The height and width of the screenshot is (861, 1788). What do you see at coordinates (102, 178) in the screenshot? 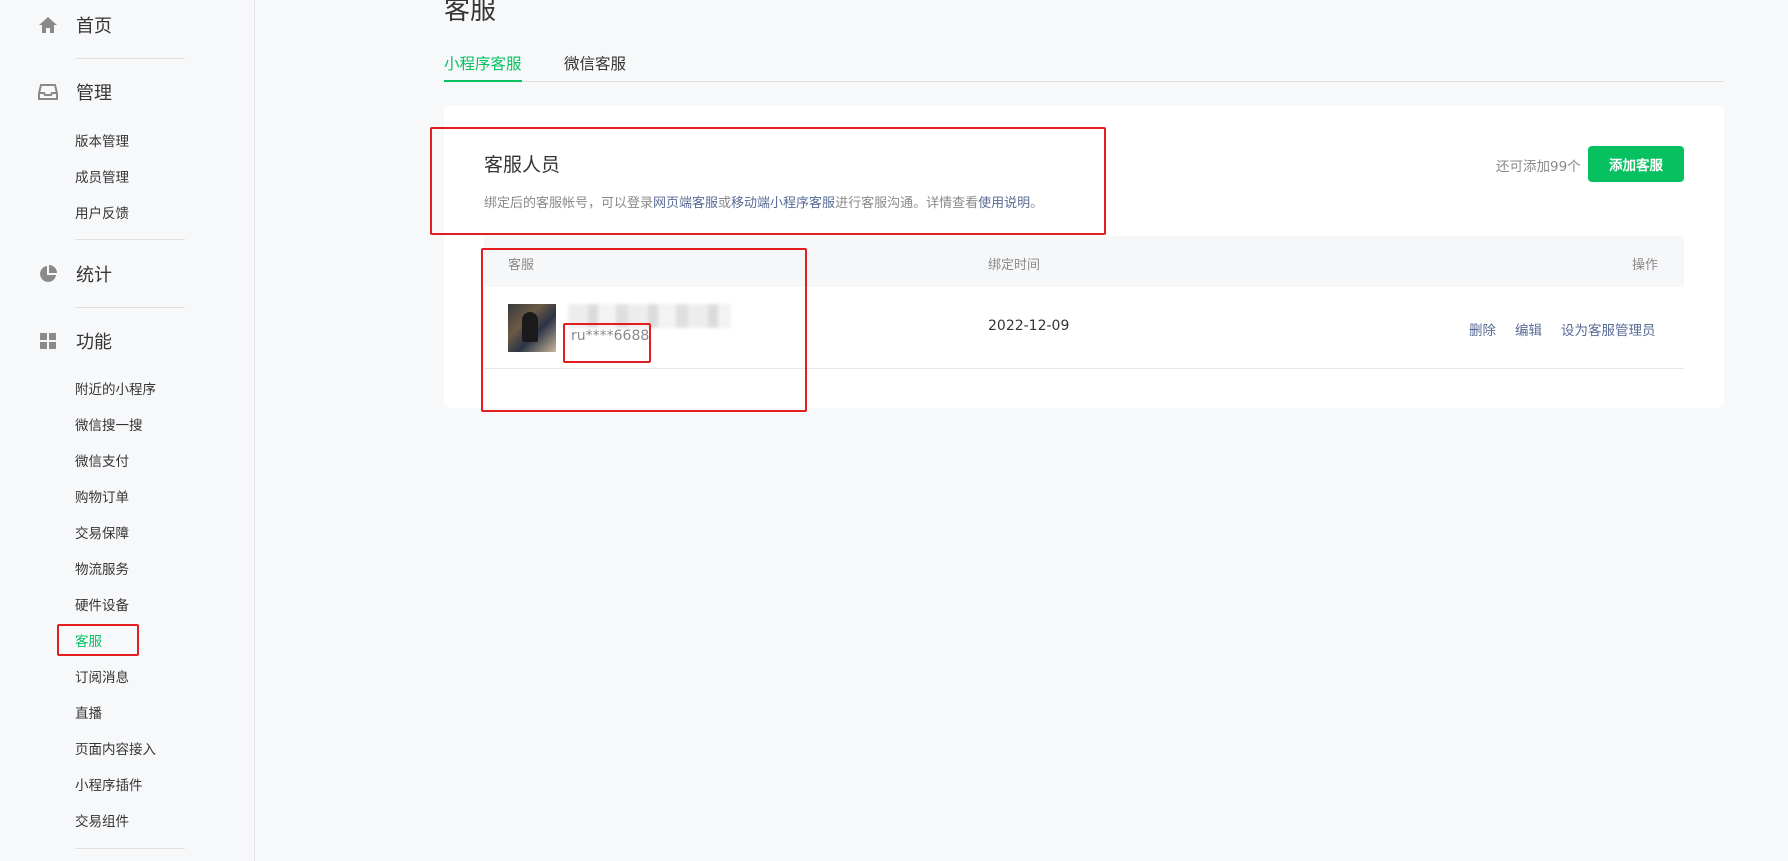
I see `sidebar-item-members: 成员管理` at bounding box center [102, 178].